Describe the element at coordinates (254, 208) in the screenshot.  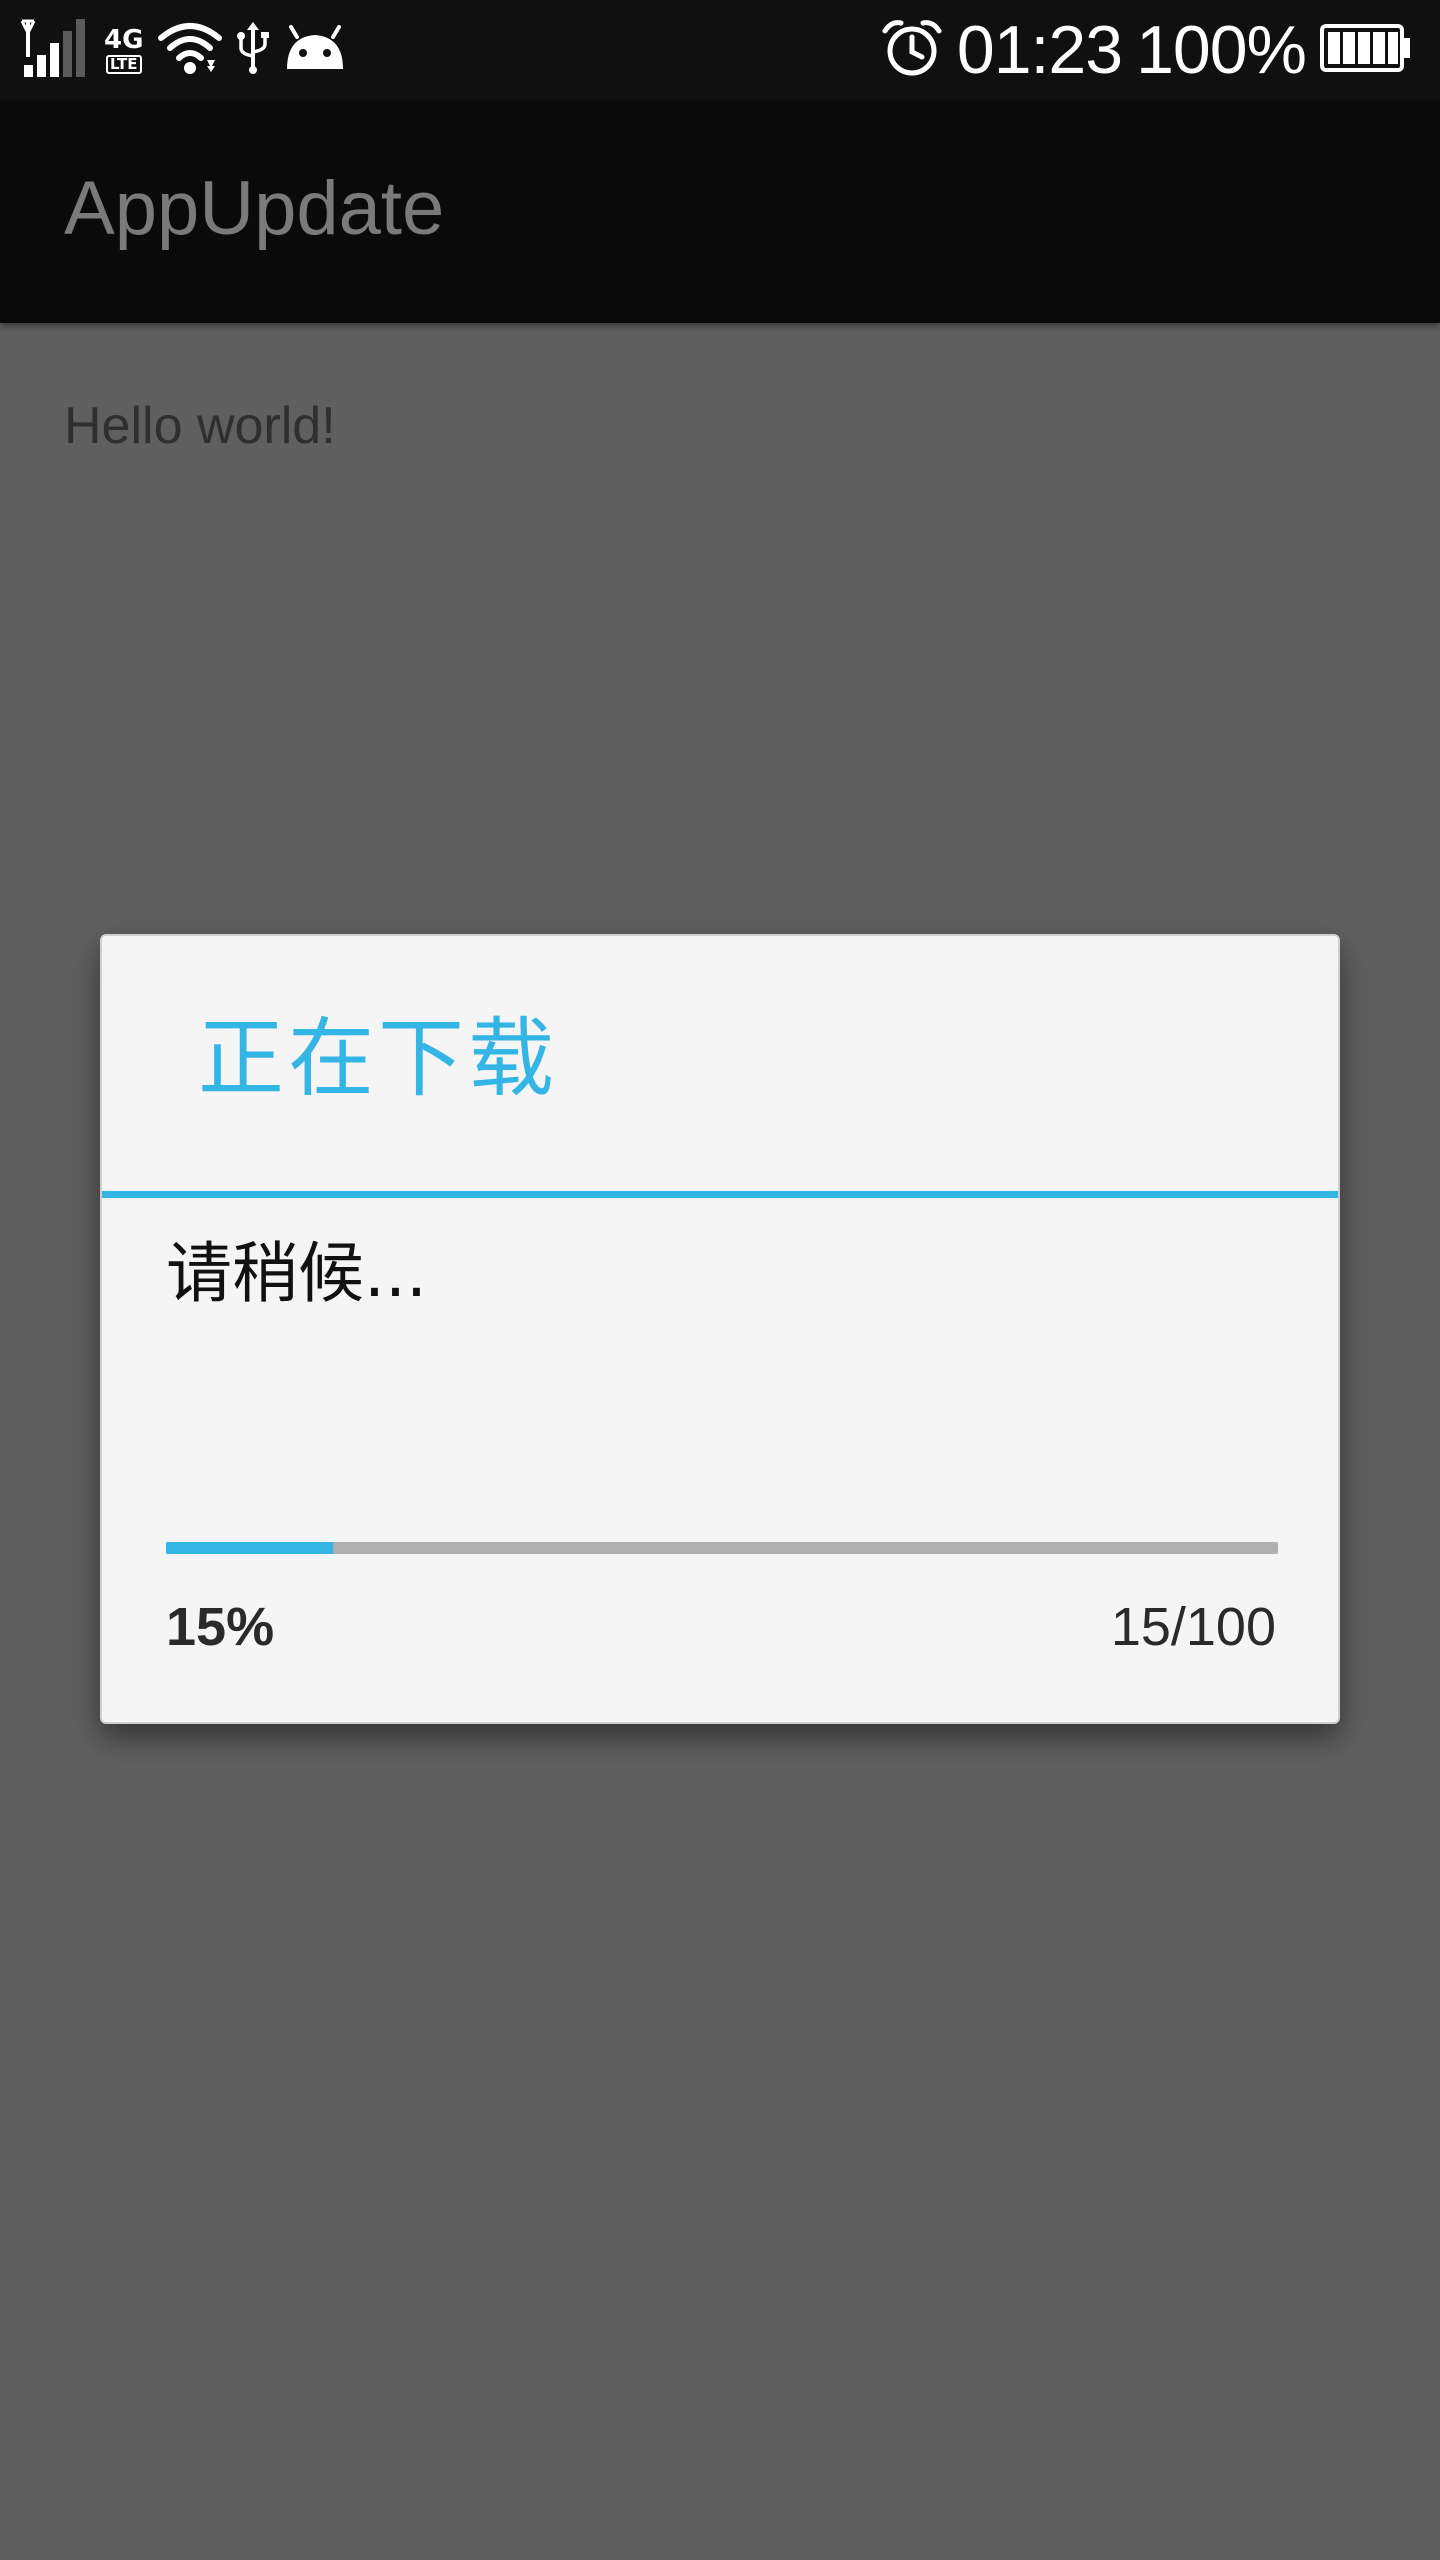
I see `app-title: AppUpdate` at that location.